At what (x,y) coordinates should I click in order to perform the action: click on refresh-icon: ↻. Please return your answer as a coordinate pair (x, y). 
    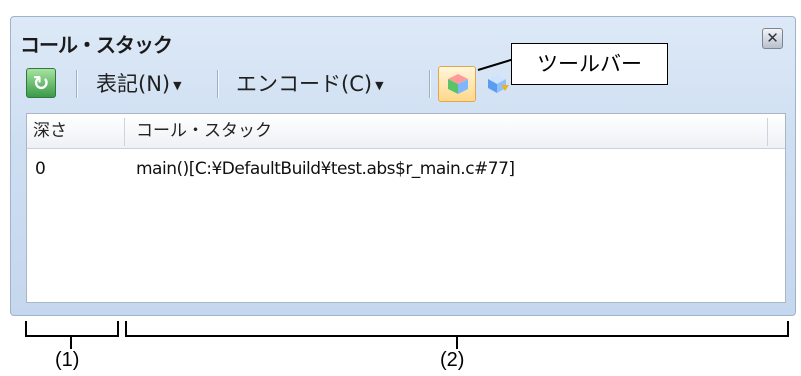
    Looking at the image, I should click on (41, 83).